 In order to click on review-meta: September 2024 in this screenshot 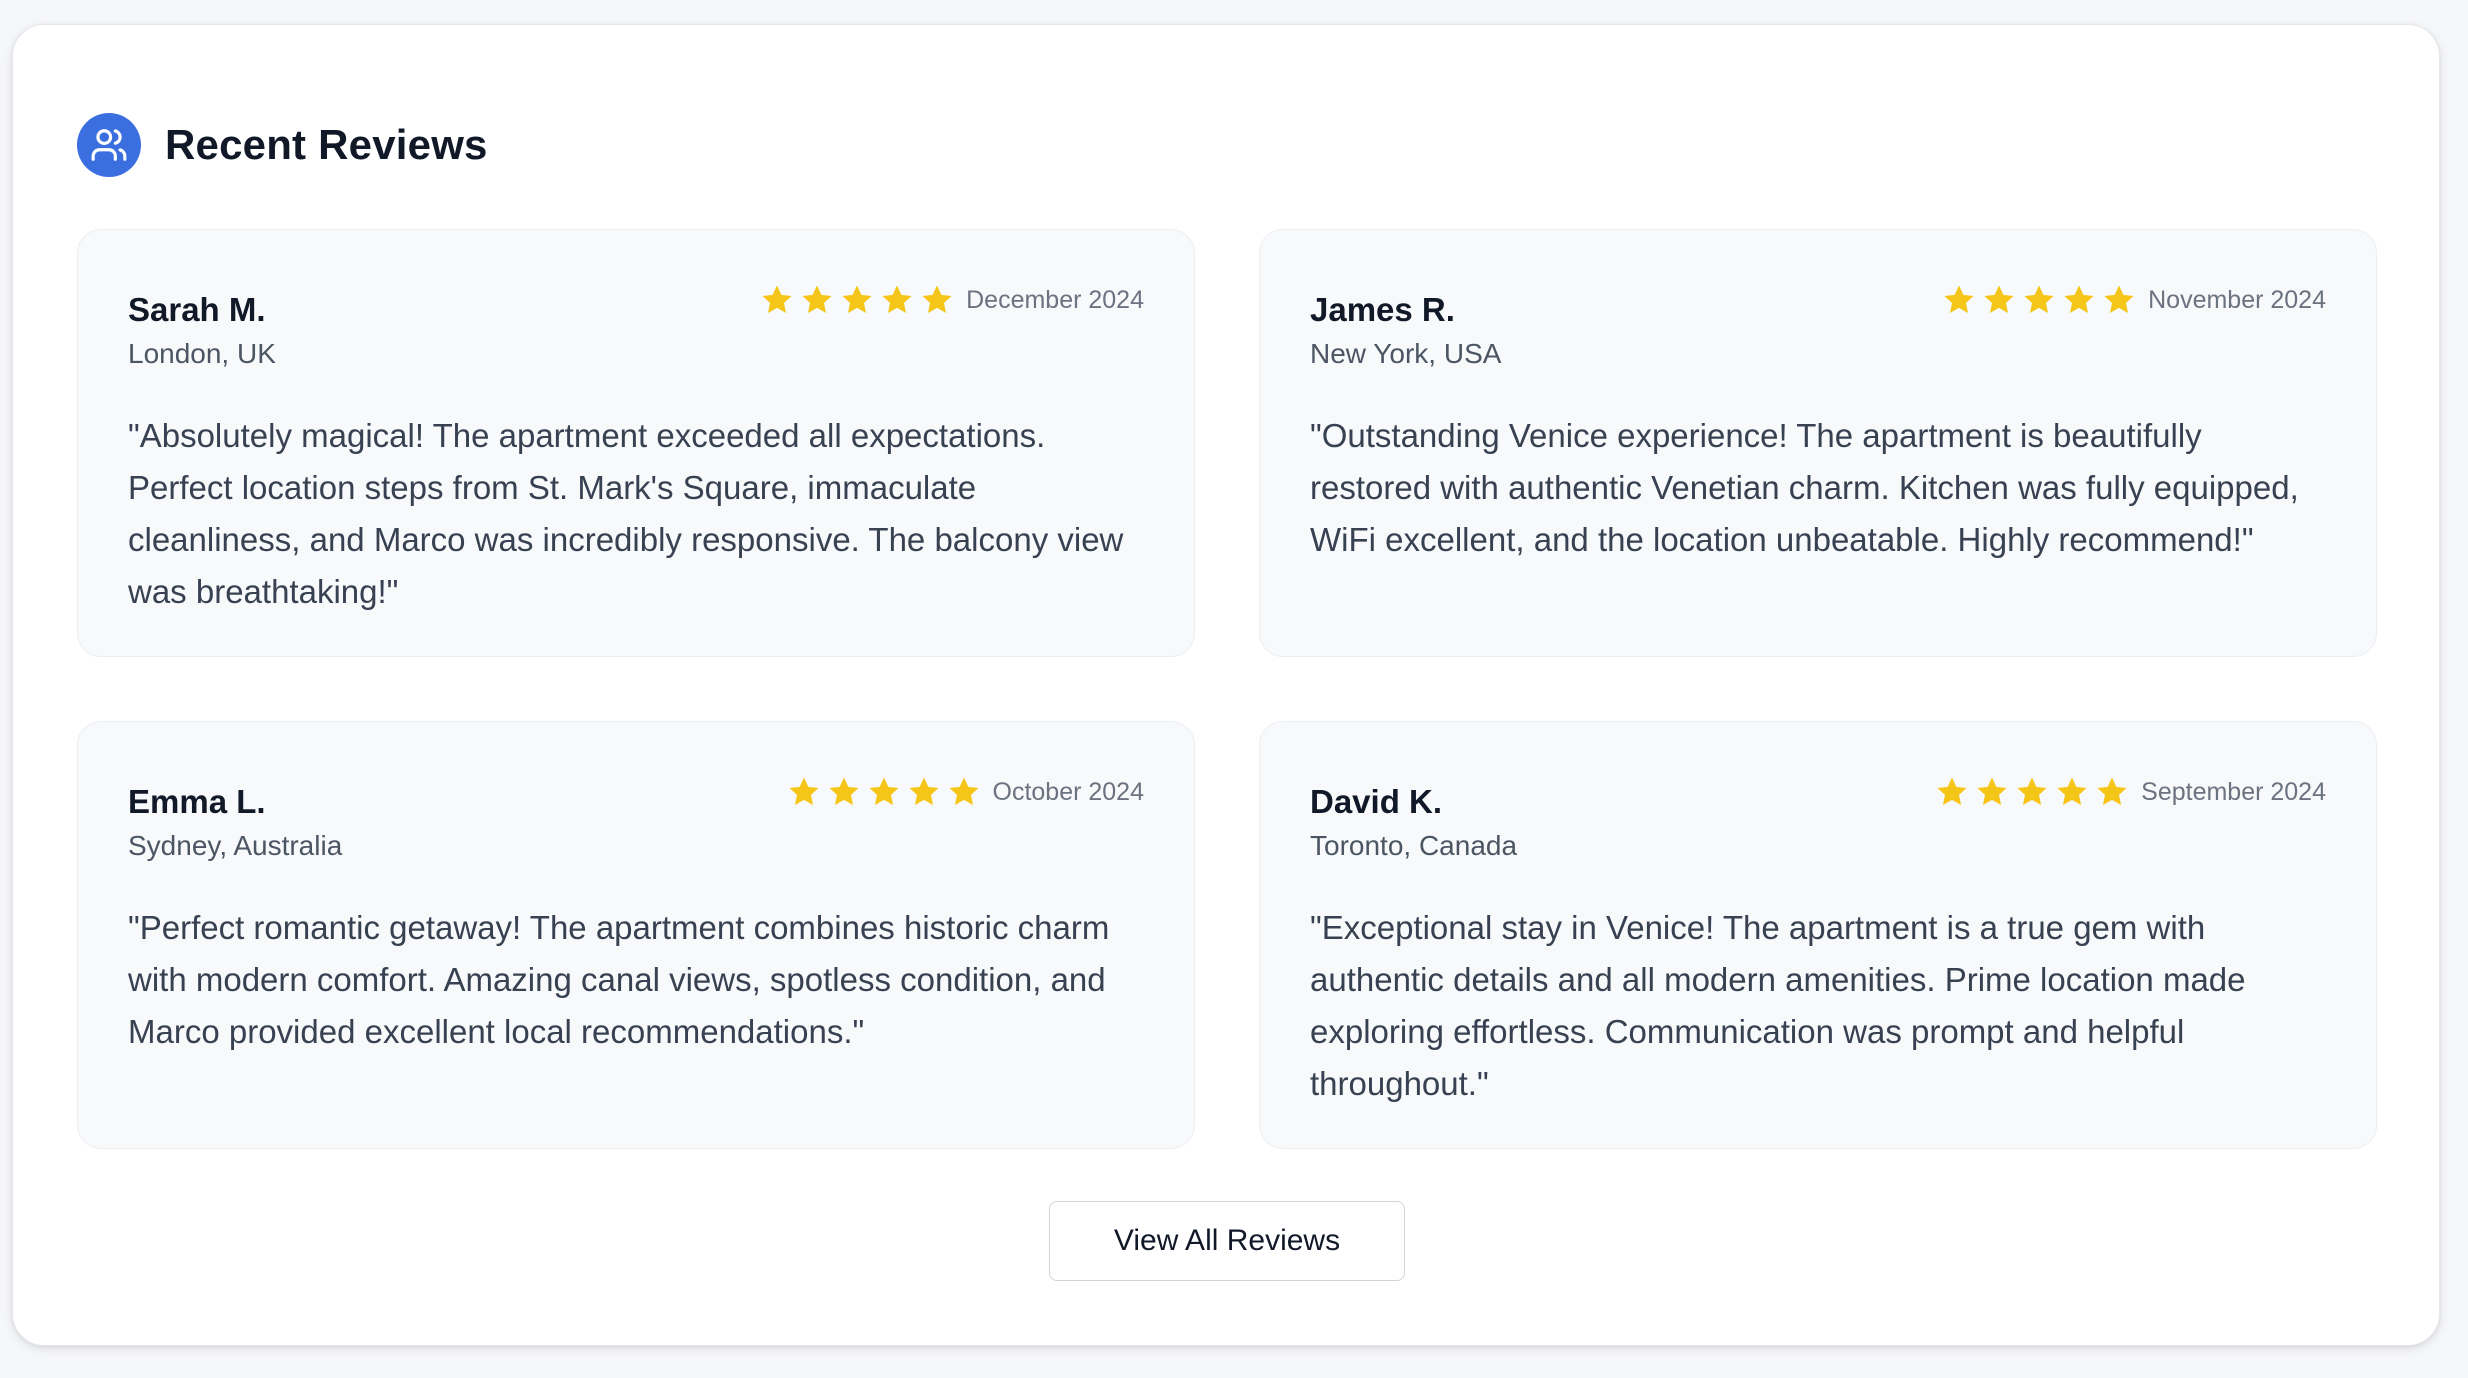, I will do `click(2130, 792)`.